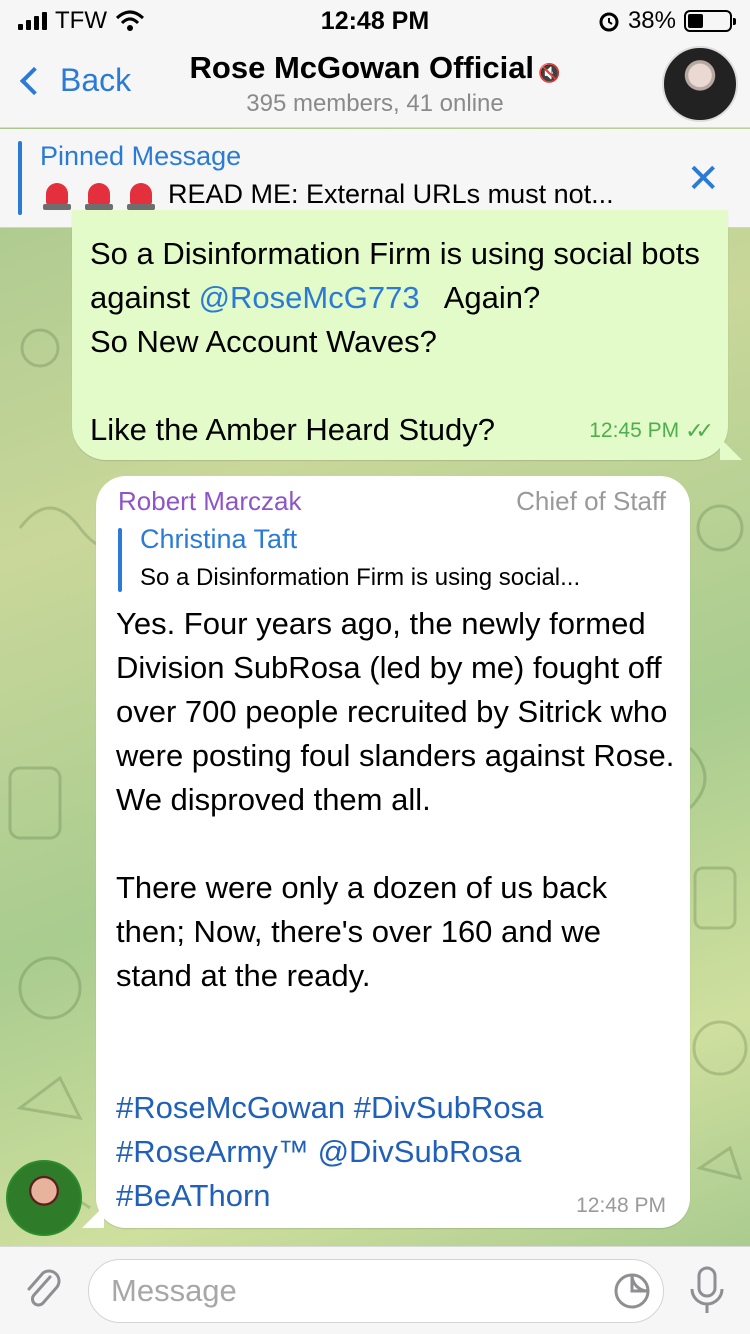 Image resolution: width=750 pixels, height=1334 pixels. I want to click on message-time: 12:48 PM, so click(621, 1205).